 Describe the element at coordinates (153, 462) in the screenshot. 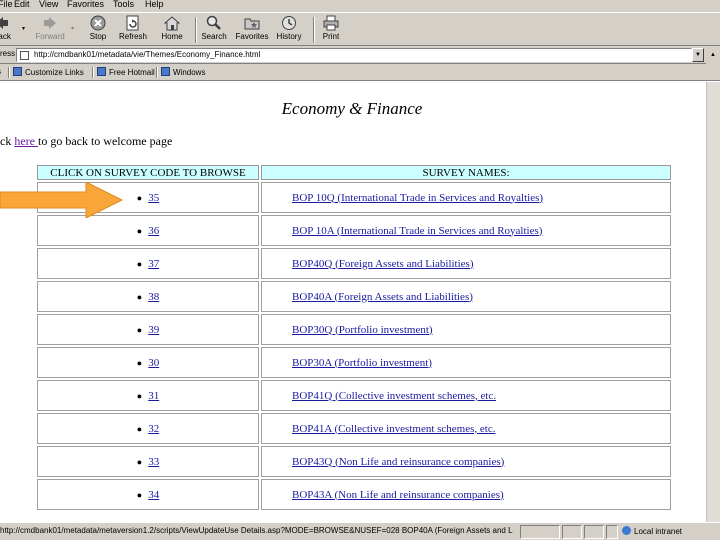

I see `survey-code-link: 33` at that location.